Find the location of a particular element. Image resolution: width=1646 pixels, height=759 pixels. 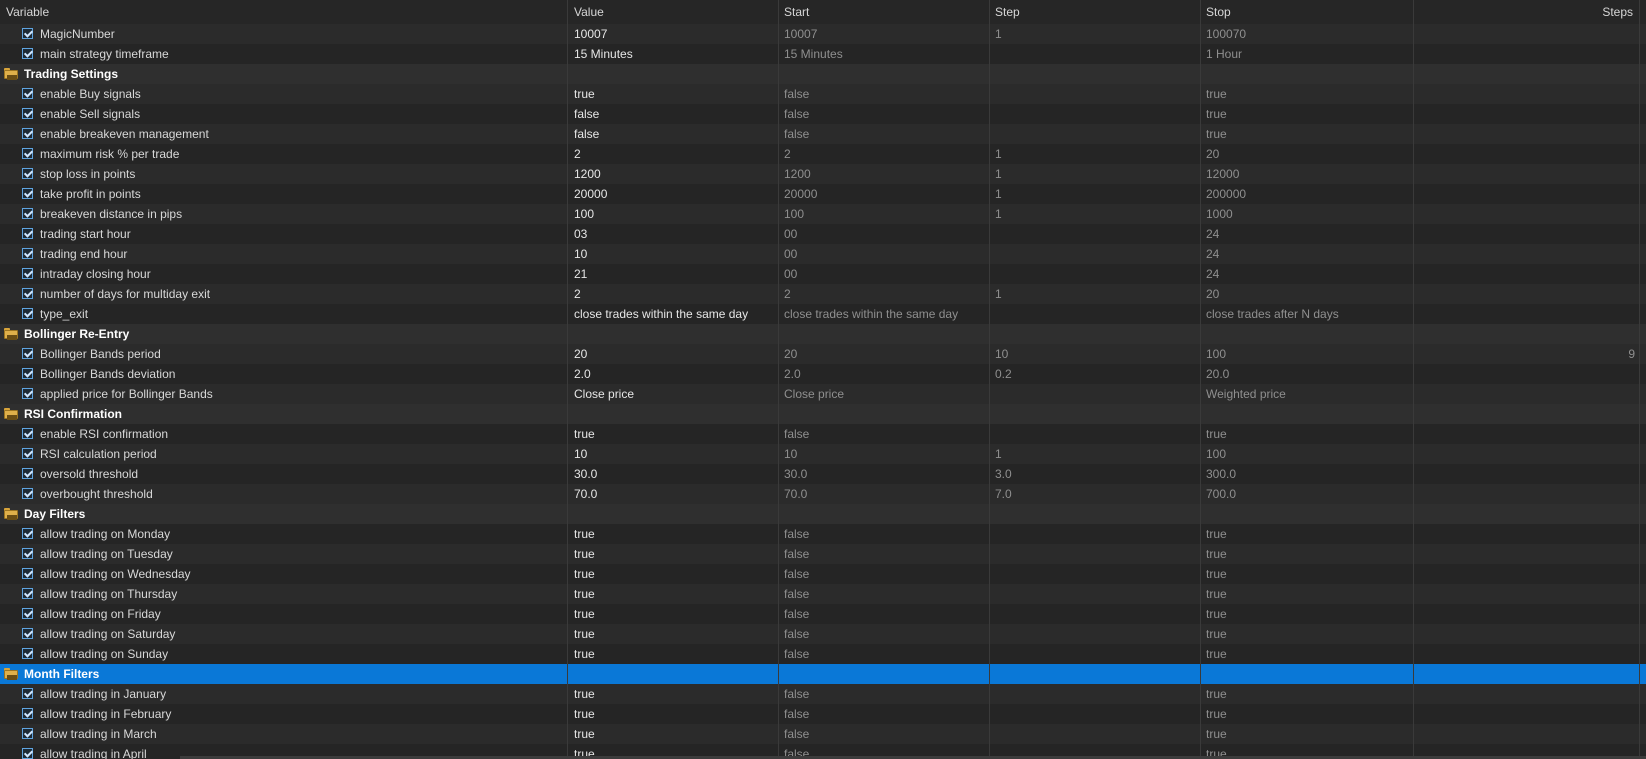

param-step: 1 is located at coordinates (1095, 214).